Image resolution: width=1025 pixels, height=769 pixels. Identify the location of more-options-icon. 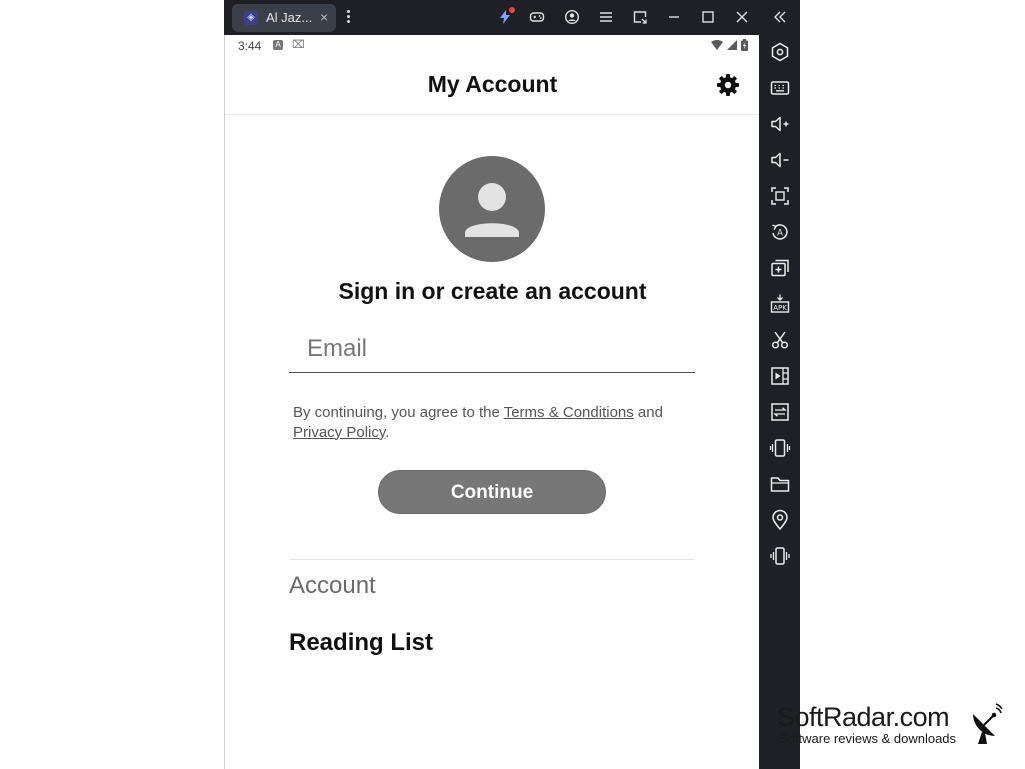
(348, 18).